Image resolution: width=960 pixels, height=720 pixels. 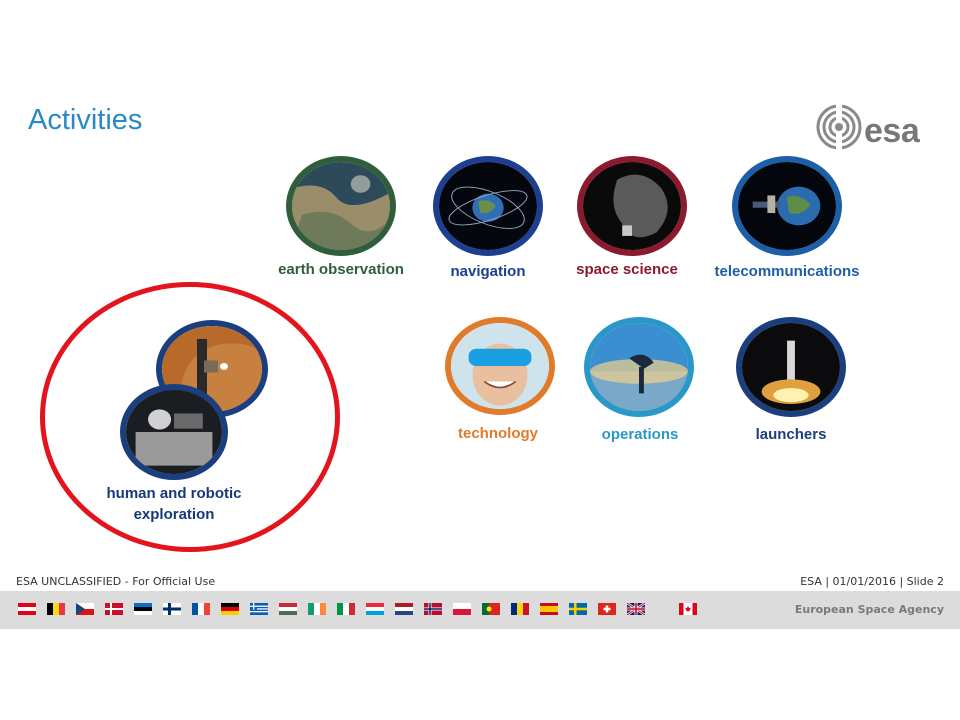 I want to click on label-launchers: launchers, so click(x=791, y=434).